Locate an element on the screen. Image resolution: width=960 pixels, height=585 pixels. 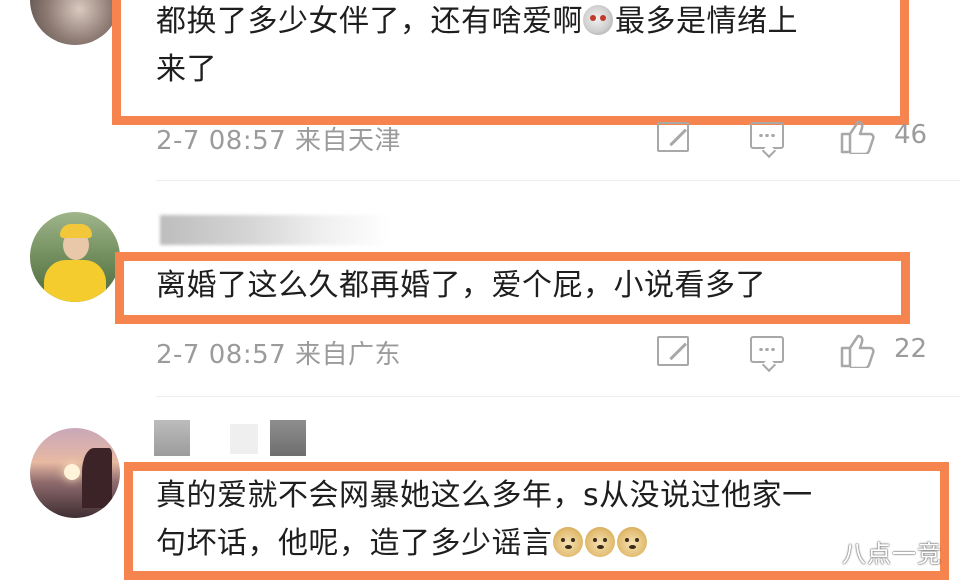
location: 来自天津 is located at coordinates (347, 141).